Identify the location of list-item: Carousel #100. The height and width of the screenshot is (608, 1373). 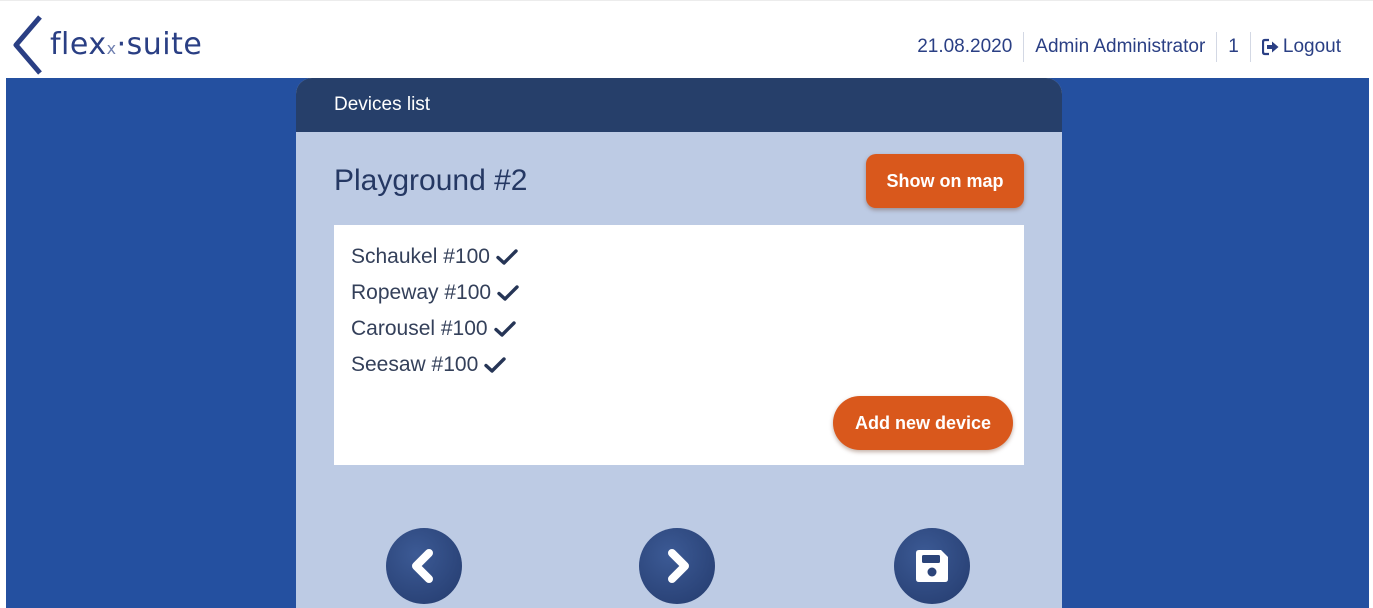
(435, 329).